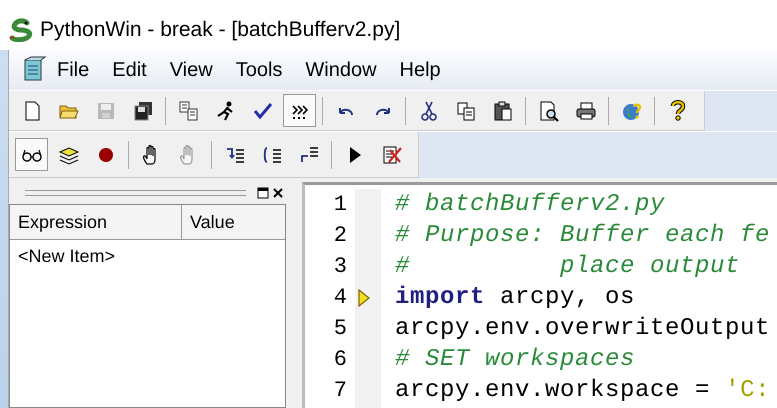 Image resolution: width=777 pixels, height=408 pixels. I want to click on close-icon, so click(278, 193).